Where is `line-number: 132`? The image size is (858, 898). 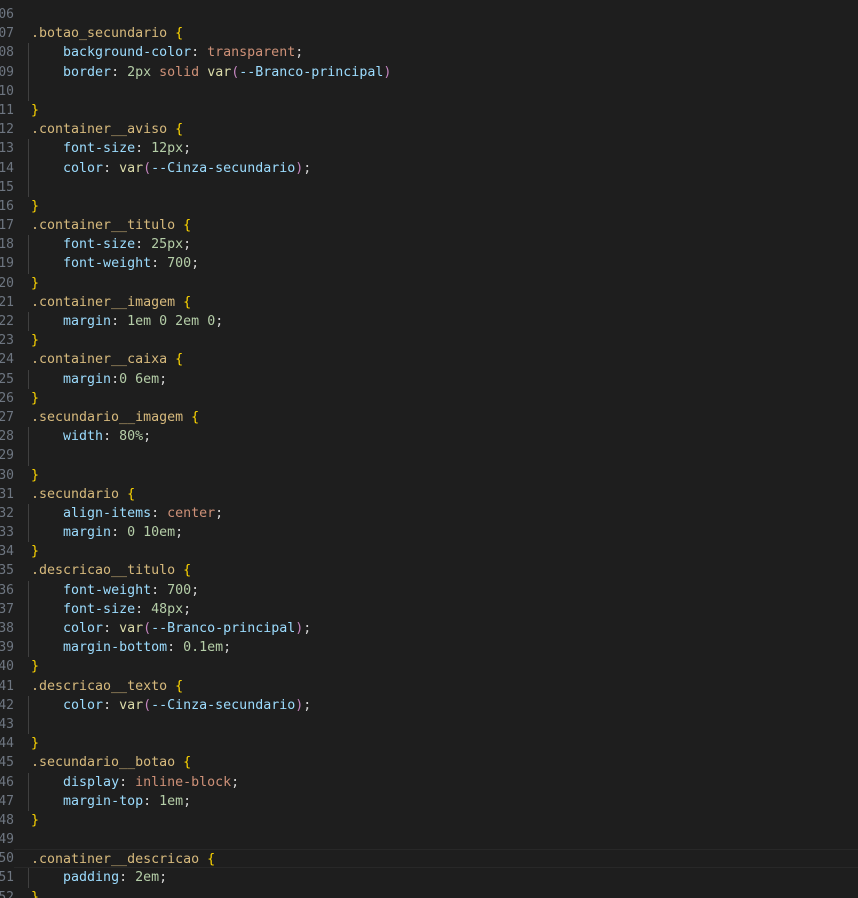 line-number: 132 is located at coordinates (7, 513).